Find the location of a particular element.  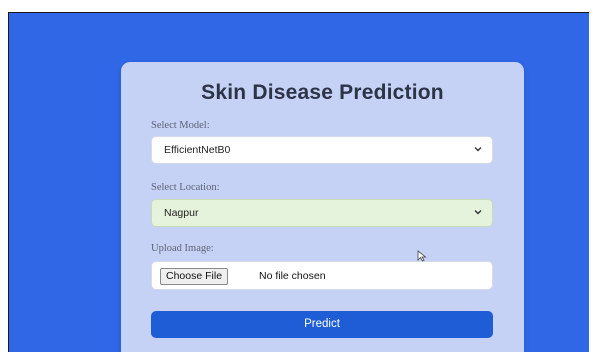

model-select-value: EfficientNetB0 is located at coordinates (197, 150).